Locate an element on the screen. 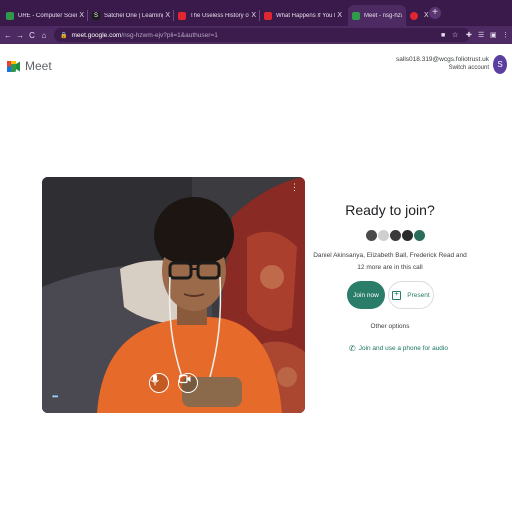  new-tab-button: + is located at coordinates (435, 13).